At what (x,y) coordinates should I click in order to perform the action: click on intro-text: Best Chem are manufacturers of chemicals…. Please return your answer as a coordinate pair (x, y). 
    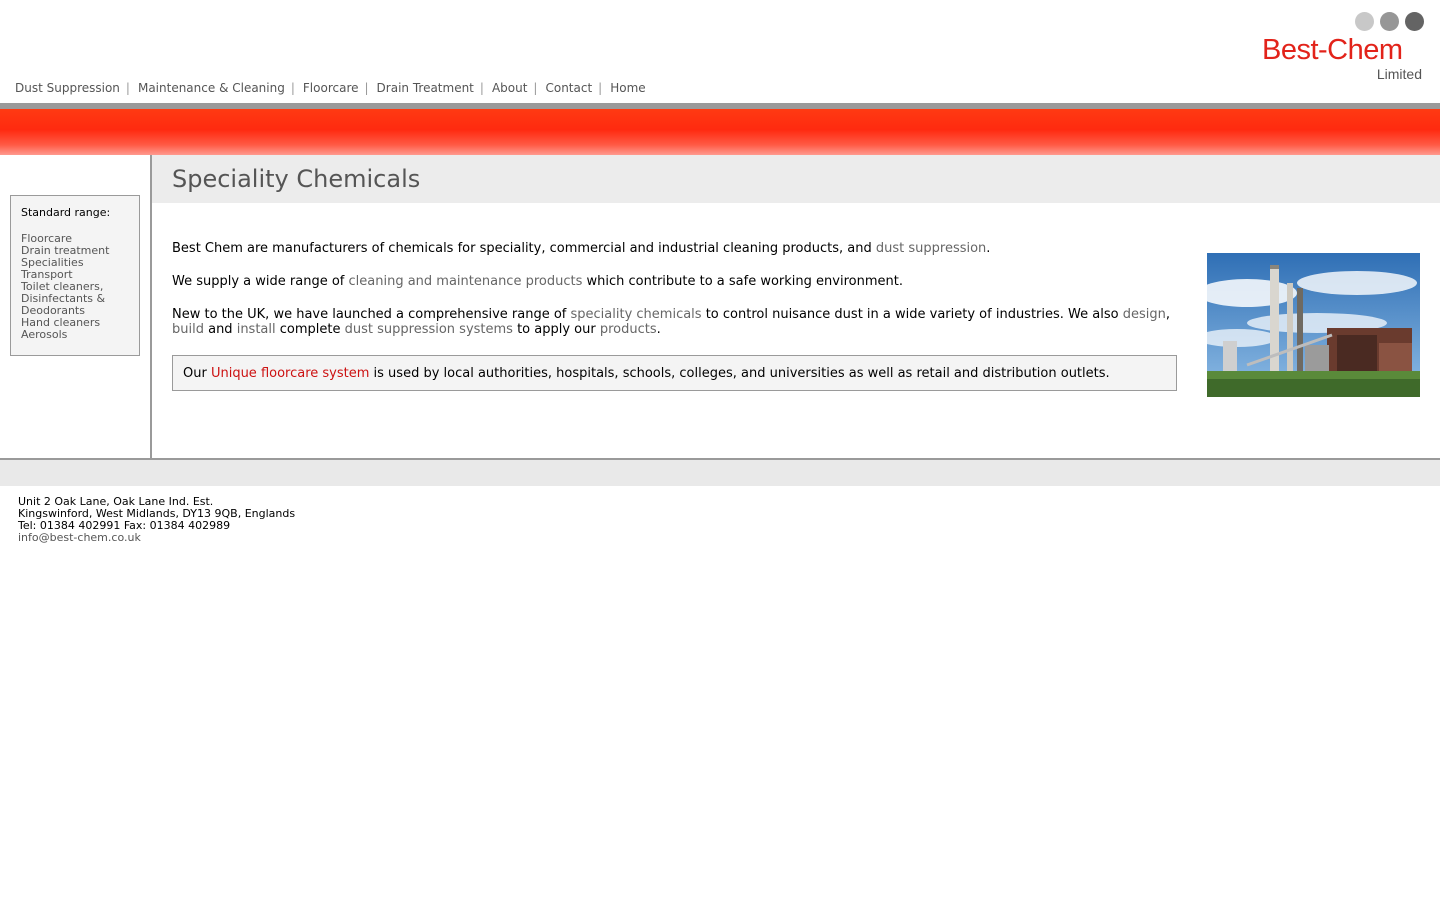
    Looking at the image, I should click on (524, 248).